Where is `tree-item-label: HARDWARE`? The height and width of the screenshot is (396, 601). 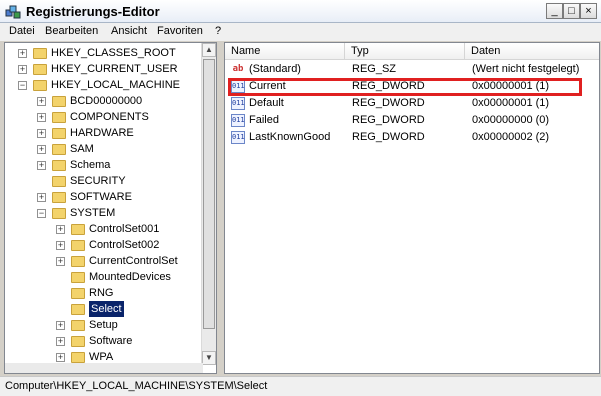
tree-item-label: HARDWARE is located at coordinates (102, 133).